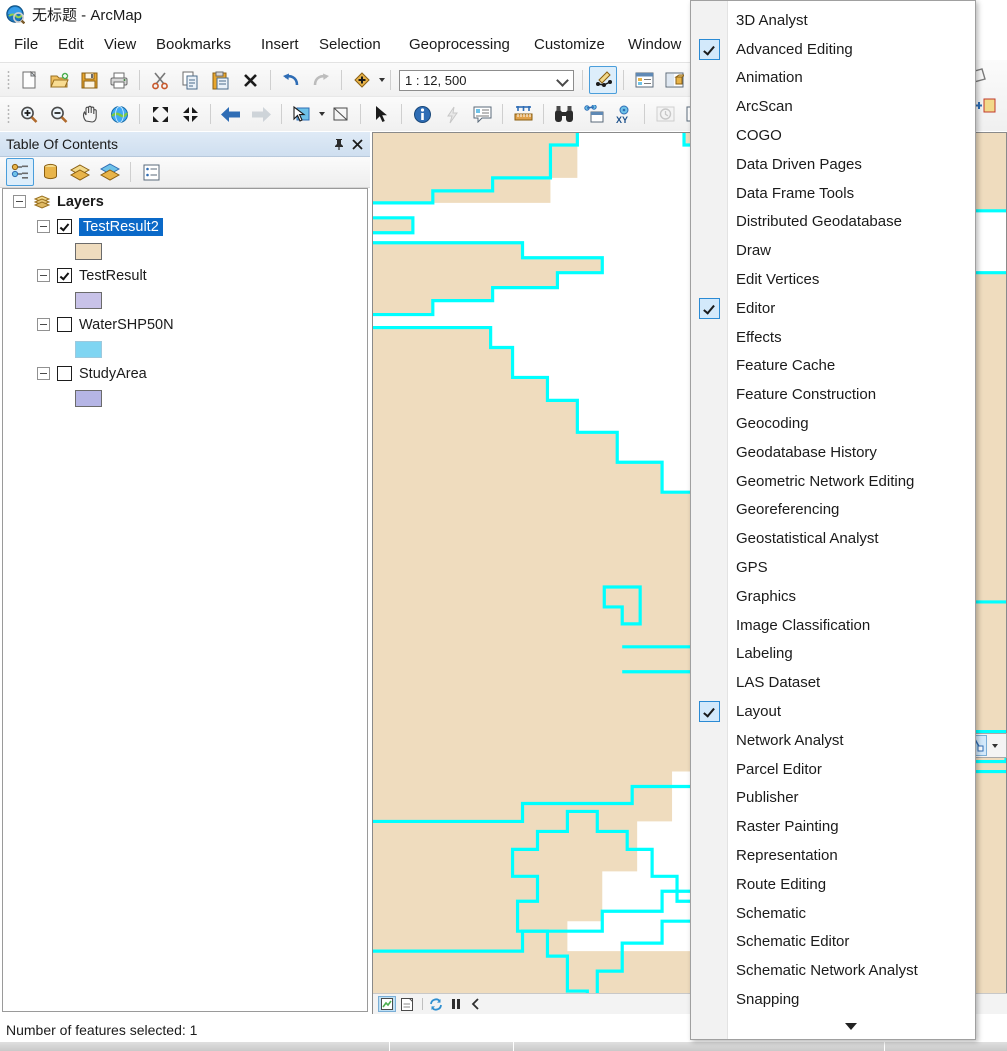  What do you see at coordinates (995, 745) in the screenshot?
I see `dropdown-caret-icon` at bounding box center [995, 745].